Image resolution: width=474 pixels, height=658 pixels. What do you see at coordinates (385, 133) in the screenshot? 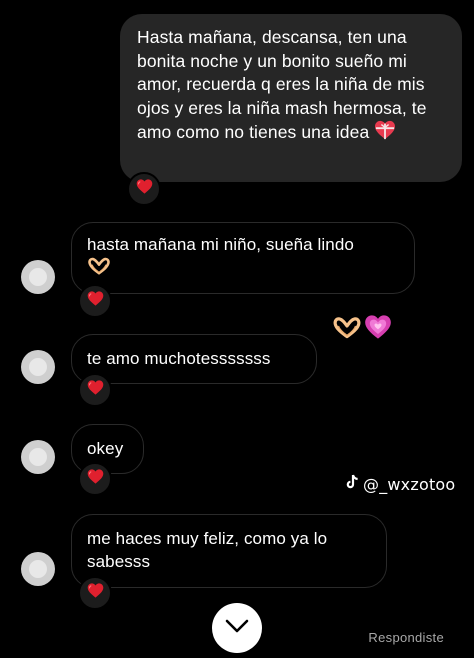
I see `heart-with-ribbon-icon` at bounding box center [385, 133].